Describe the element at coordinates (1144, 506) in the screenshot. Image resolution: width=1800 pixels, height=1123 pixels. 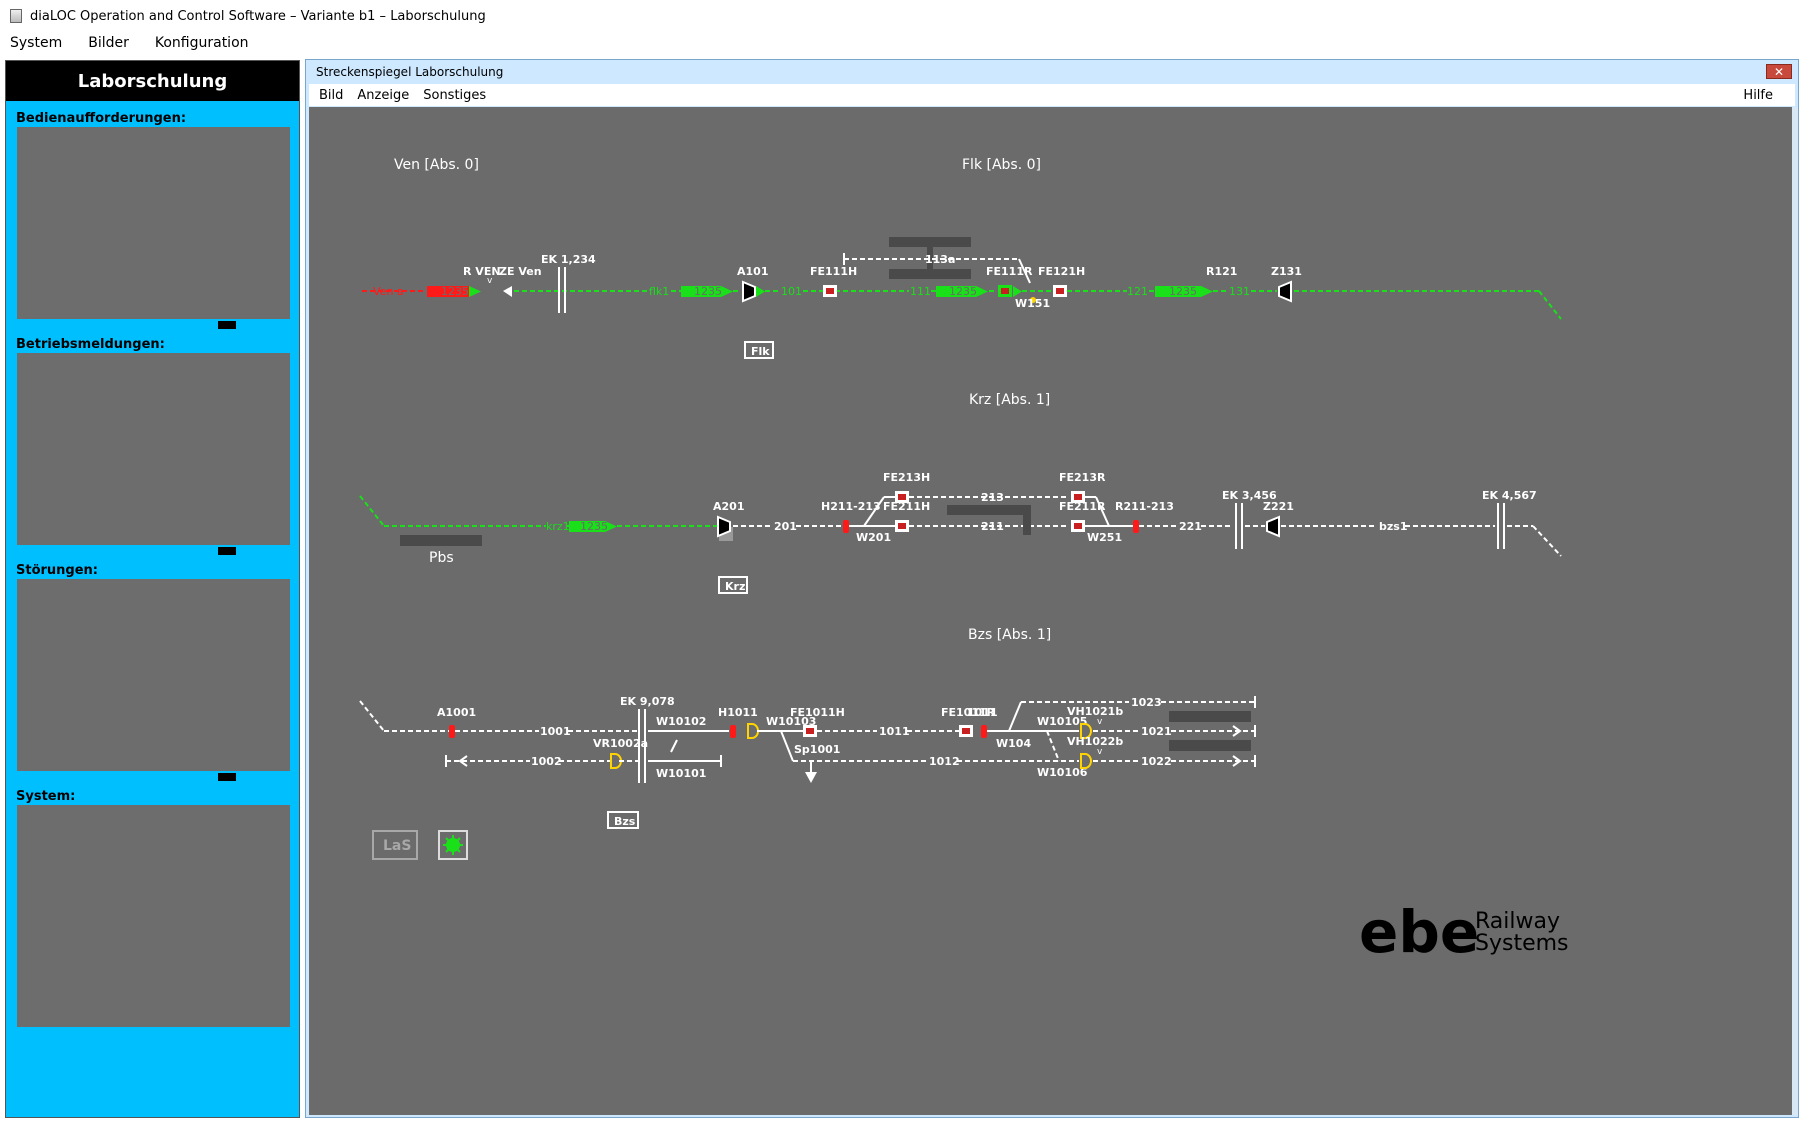
I see `signal-label-r211-213: R211-213` at that location.